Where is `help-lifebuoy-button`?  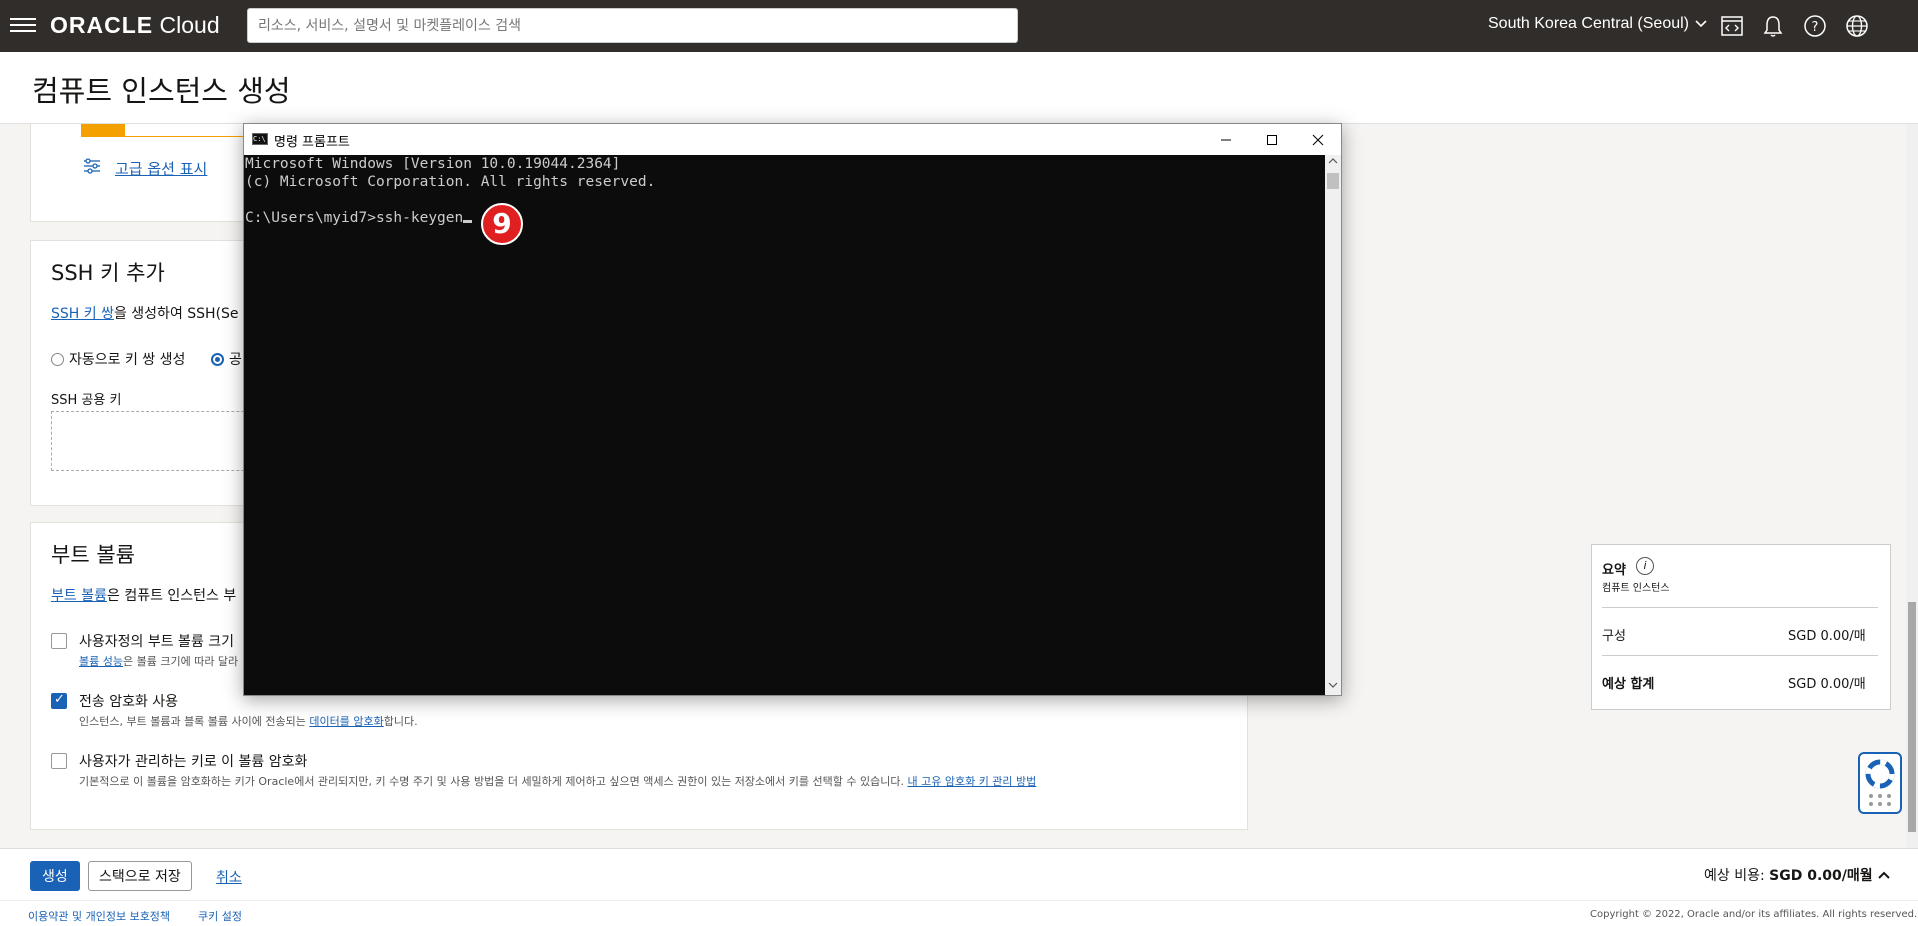 help-lifebuoy-button is located at coordinates (1880, 783).